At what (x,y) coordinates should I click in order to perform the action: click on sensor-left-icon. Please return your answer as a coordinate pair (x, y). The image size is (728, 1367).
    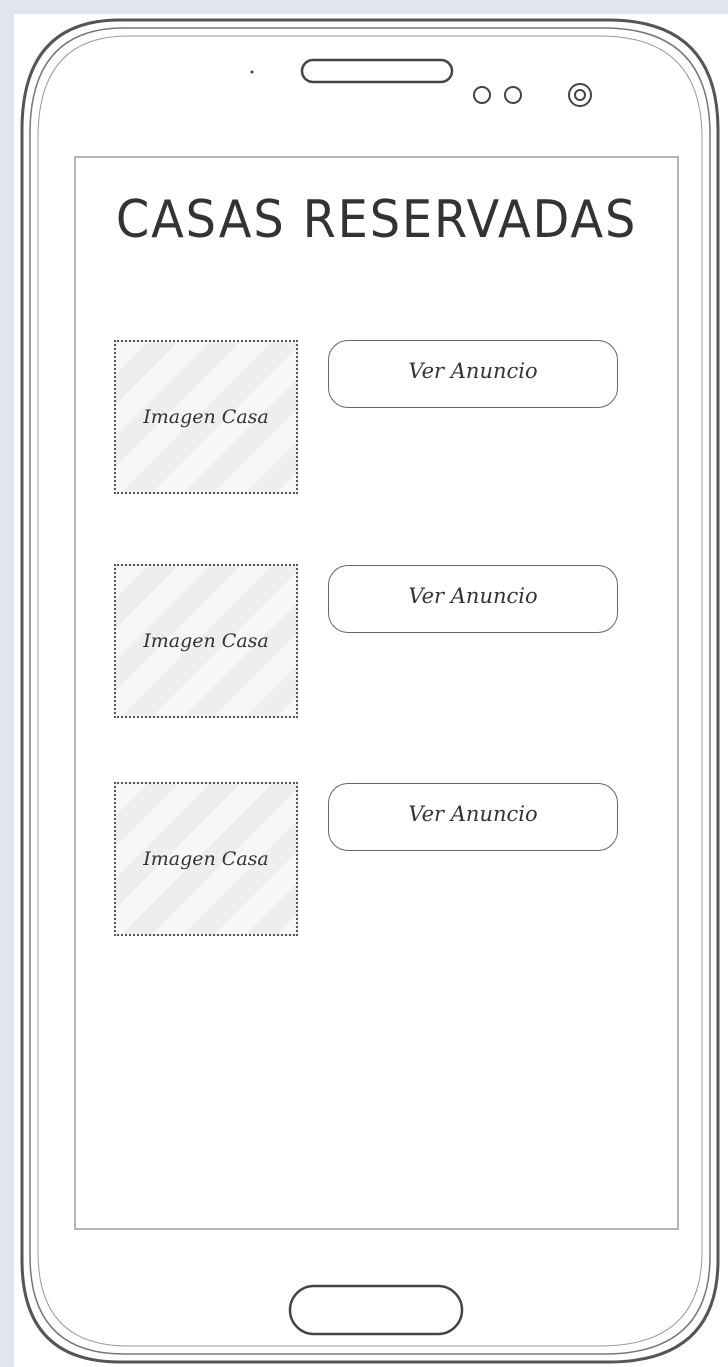
    Looking at the image, I should click on (482, 95).